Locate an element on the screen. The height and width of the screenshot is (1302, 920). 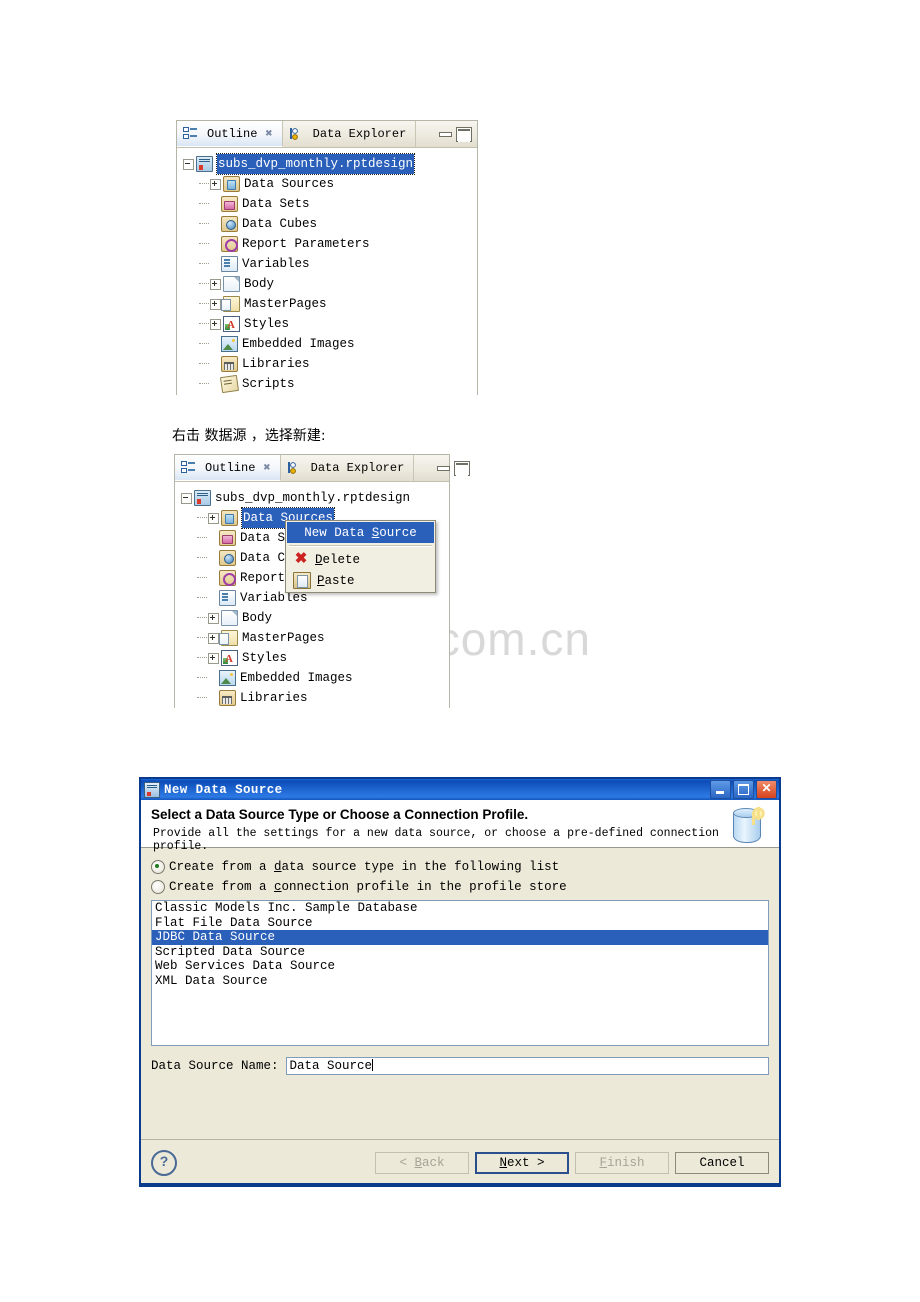
delete-icon: ✖ is located at coordinates (301, 558).